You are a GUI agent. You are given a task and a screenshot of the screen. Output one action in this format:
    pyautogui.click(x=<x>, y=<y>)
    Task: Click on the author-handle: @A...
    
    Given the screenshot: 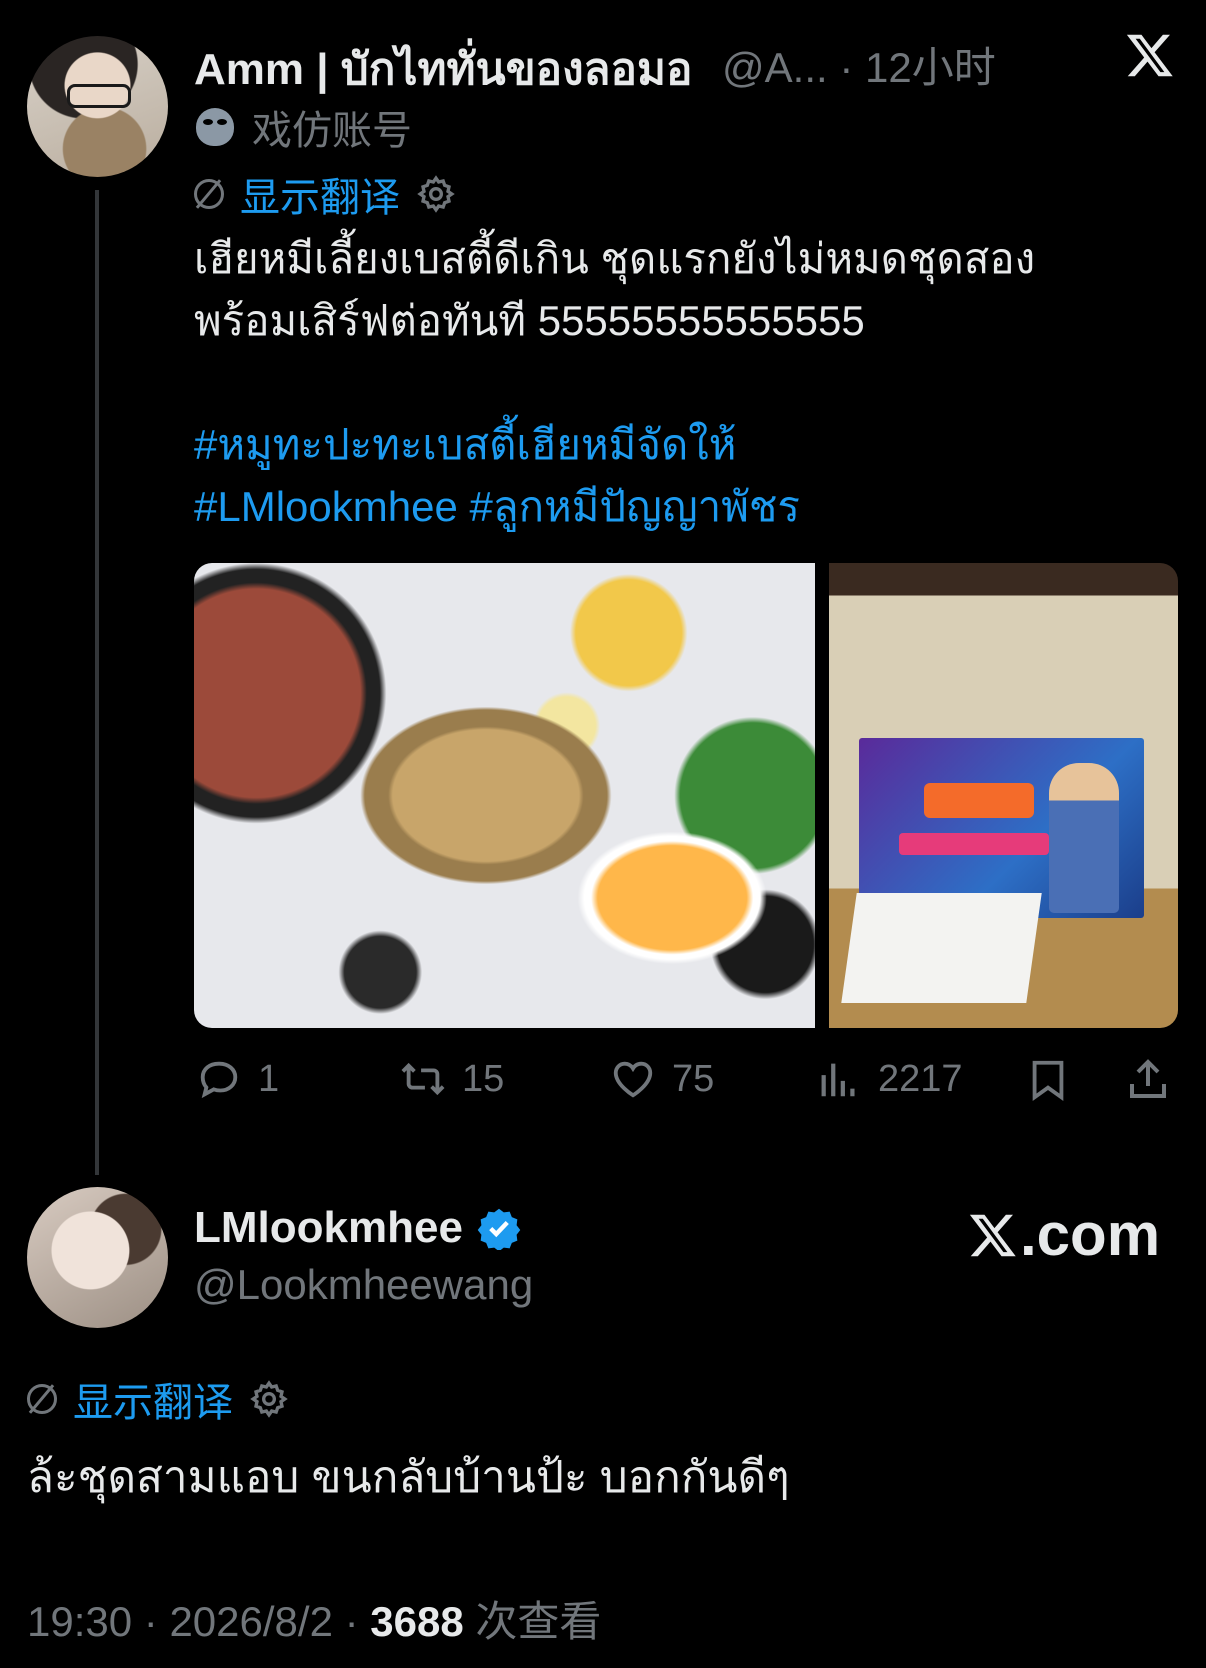 What is the action you would take?
    pyautogui.click(x=775, y=67)
    